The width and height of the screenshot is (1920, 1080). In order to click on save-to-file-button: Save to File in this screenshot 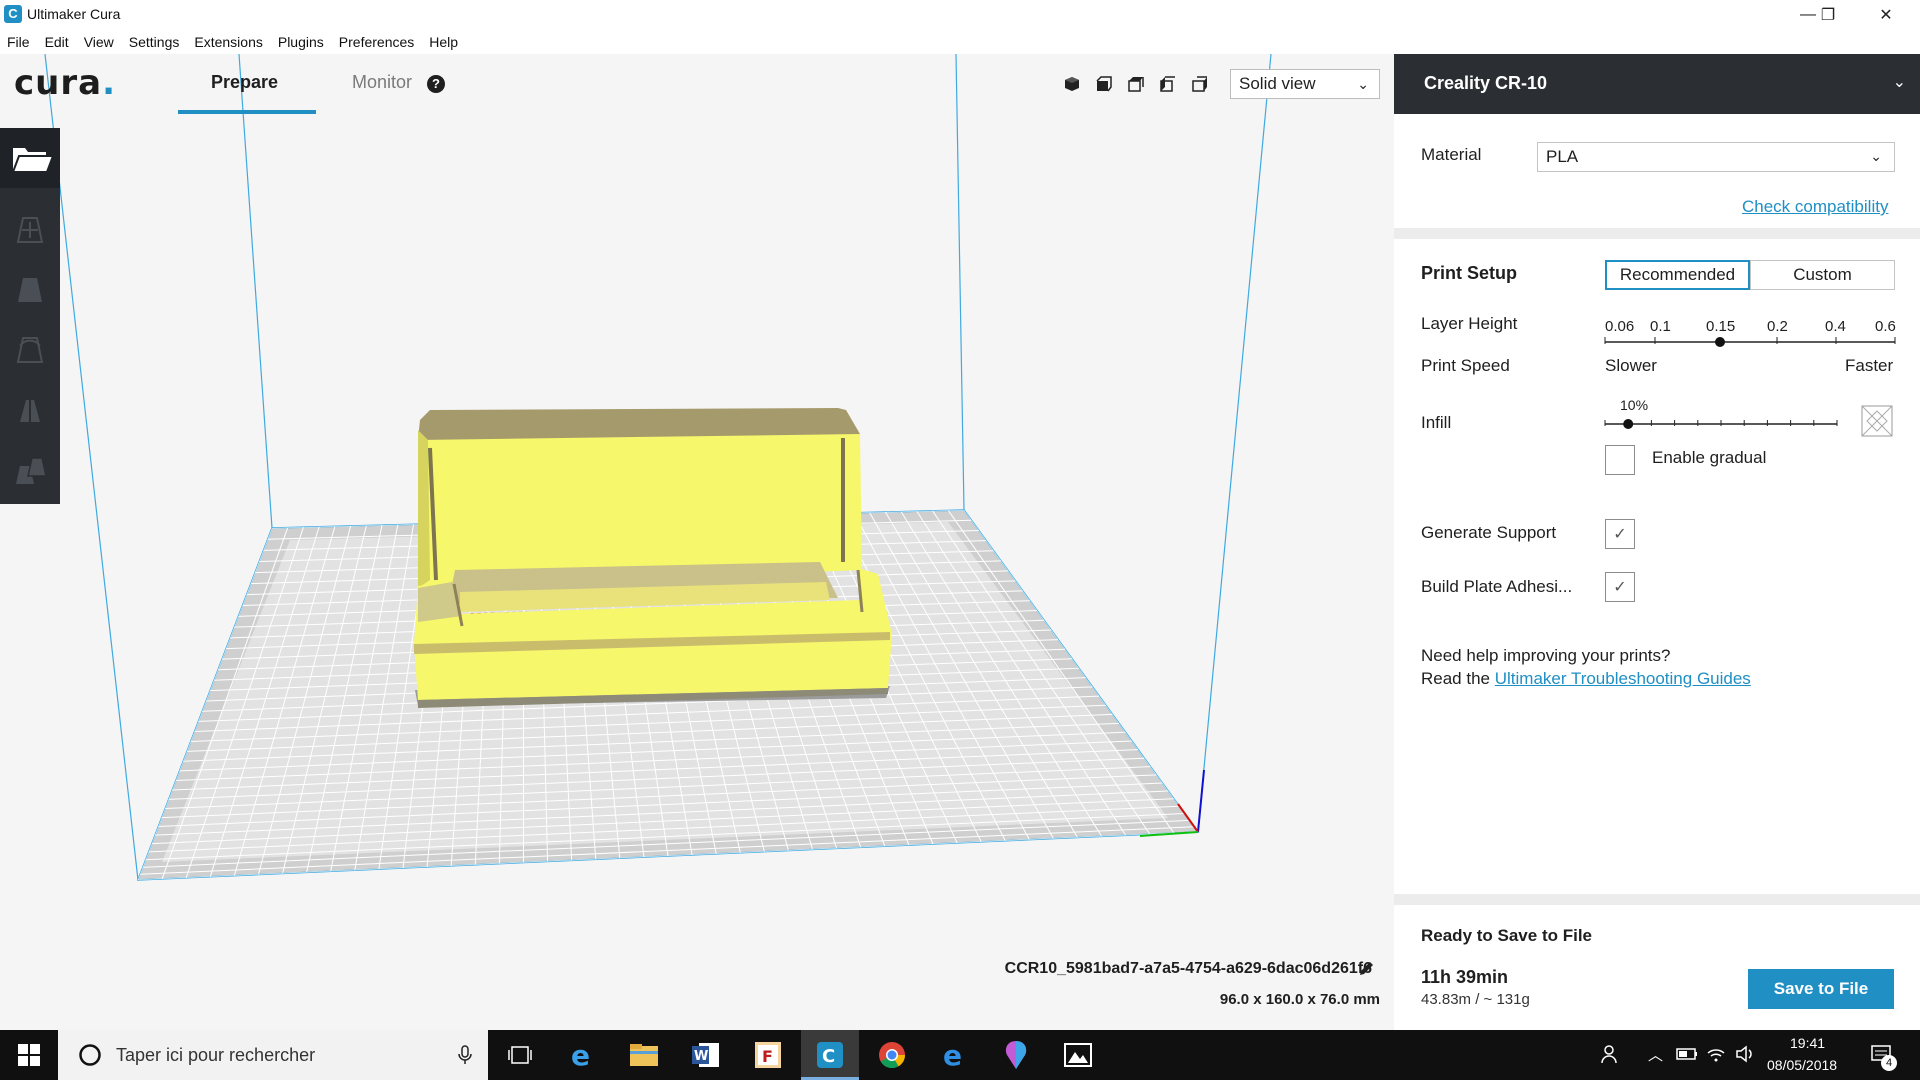, I will do `click(1821, 989)`.